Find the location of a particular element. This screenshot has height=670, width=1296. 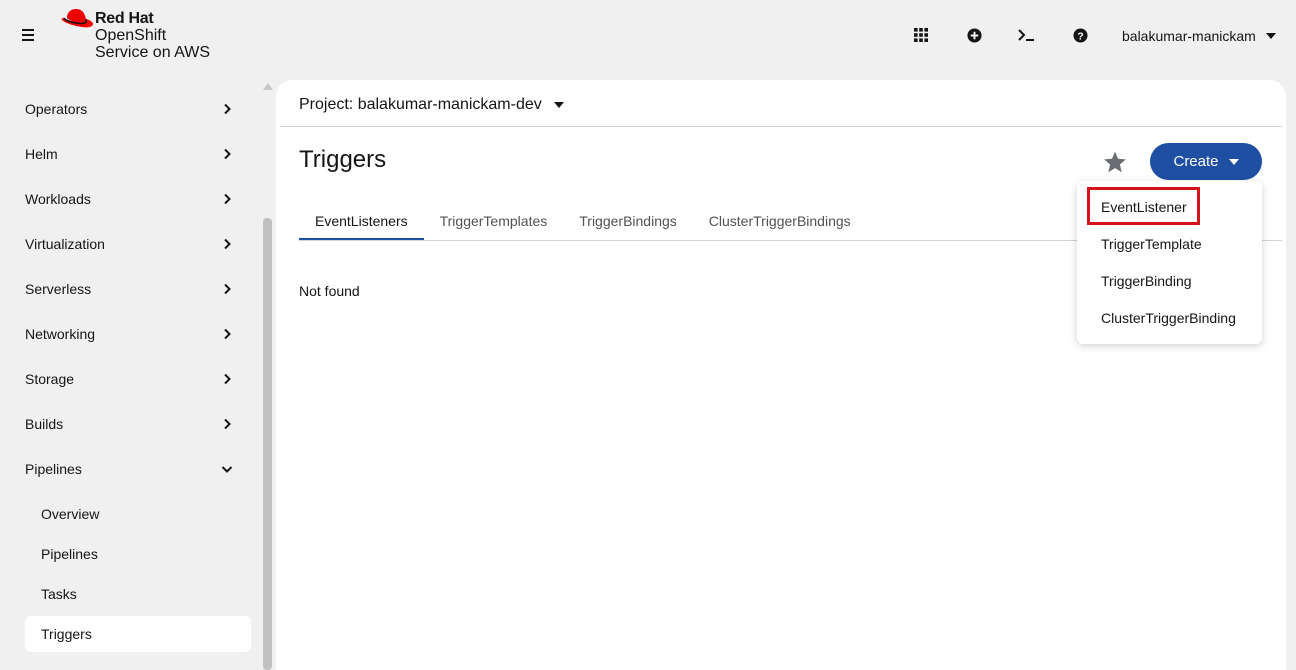

scroll-up-icon is located at coordinates (268, 86).